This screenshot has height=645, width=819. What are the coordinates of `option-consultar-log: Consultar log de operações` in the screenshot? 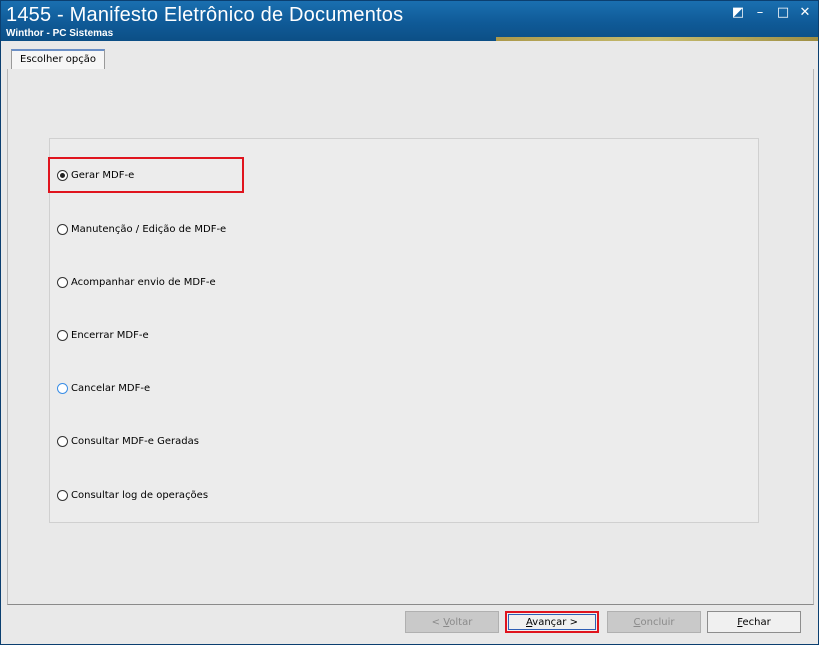 It's located at (132, 495).